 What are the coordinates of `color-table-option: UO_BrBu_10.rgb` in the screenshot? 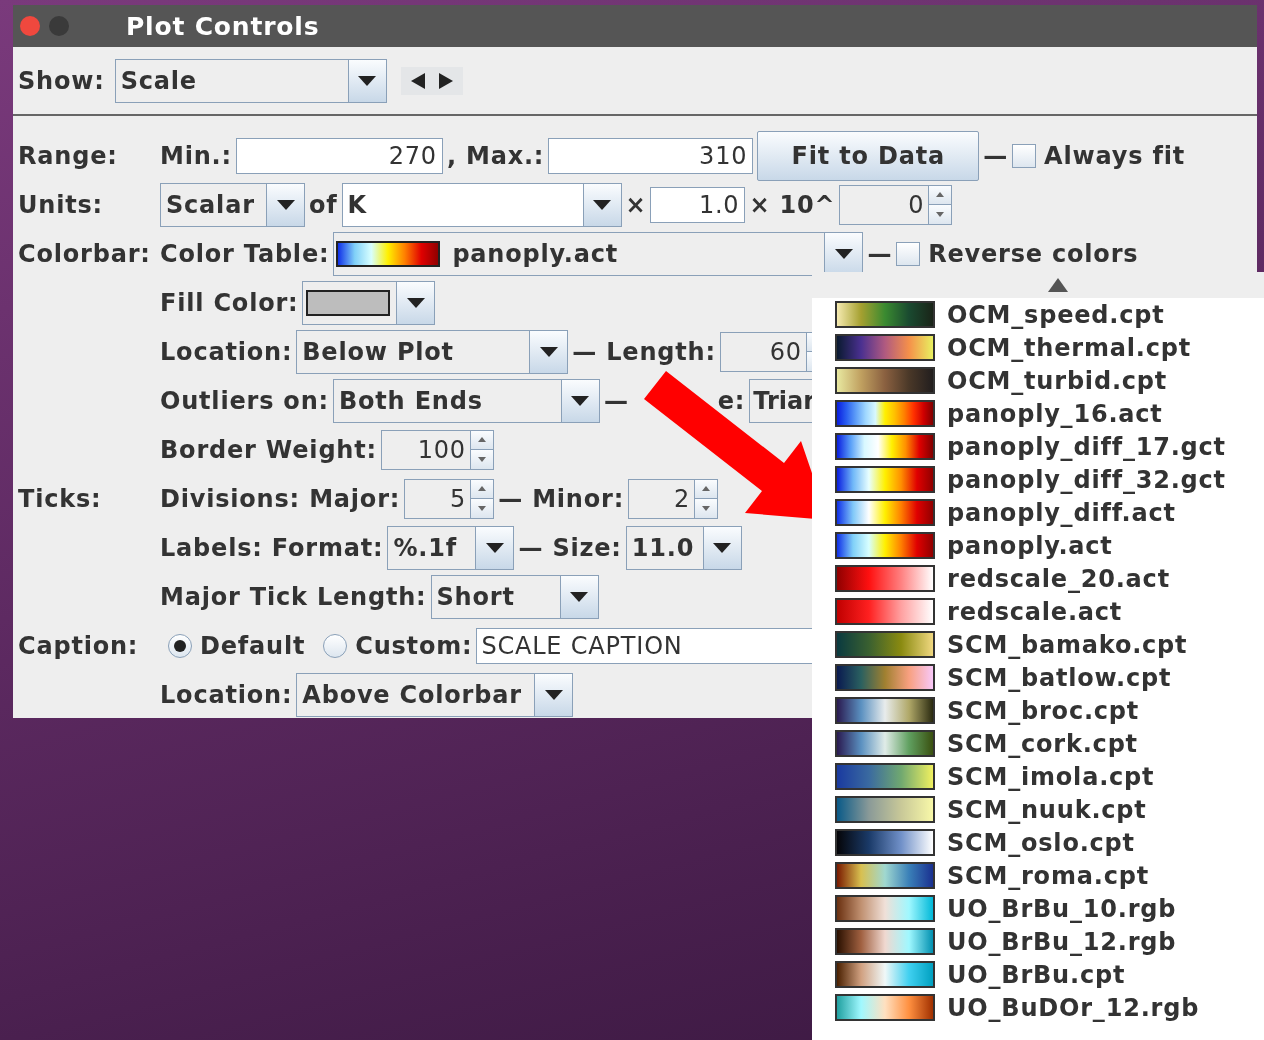 It's located at (1038, 908).